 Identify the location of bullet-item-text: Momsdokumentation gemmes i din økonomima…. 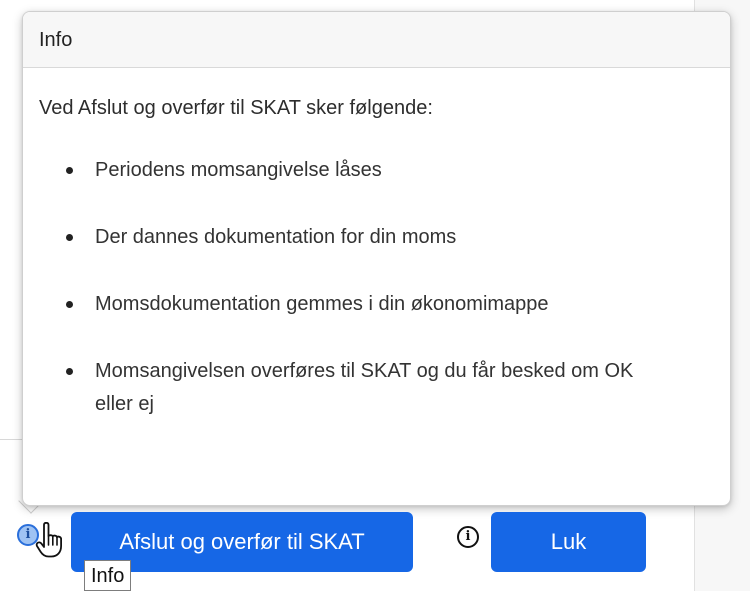
(322, 304).